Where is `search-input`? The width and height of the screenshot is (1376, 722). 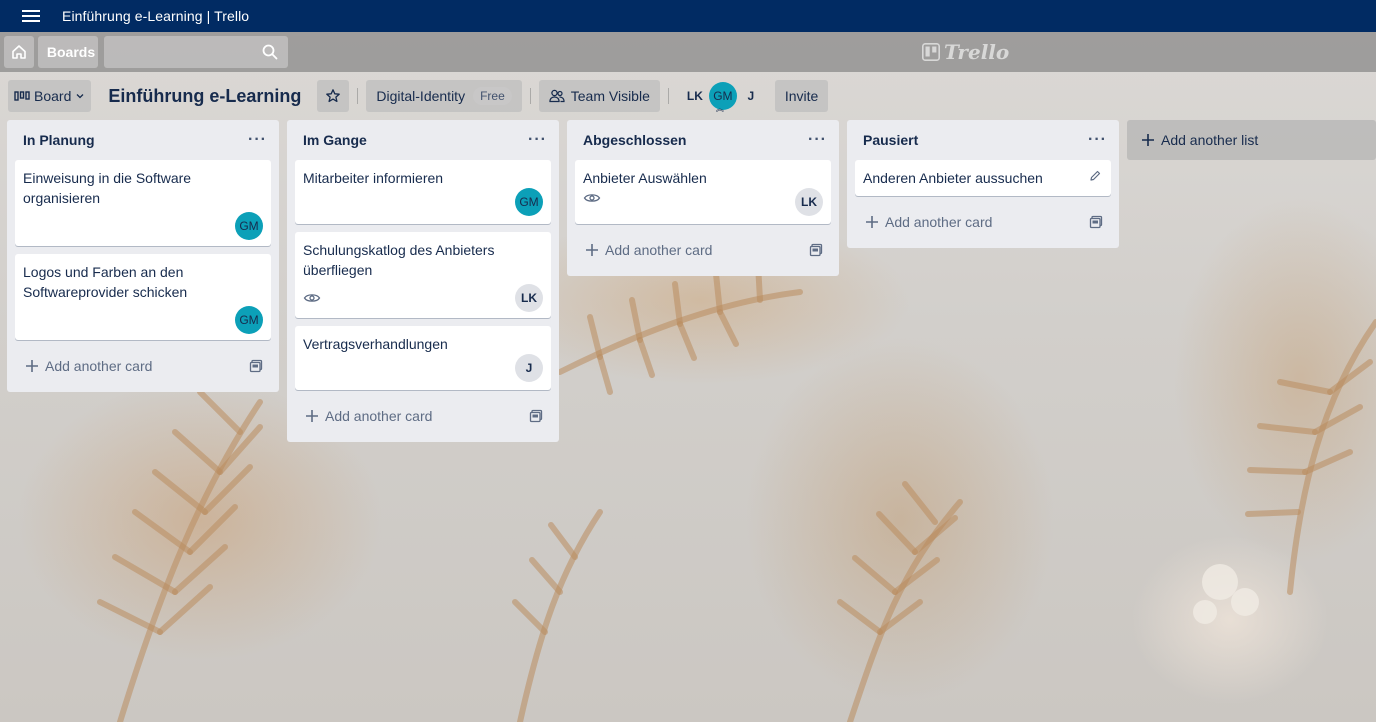
search-input is located at coordinates (196, 52).